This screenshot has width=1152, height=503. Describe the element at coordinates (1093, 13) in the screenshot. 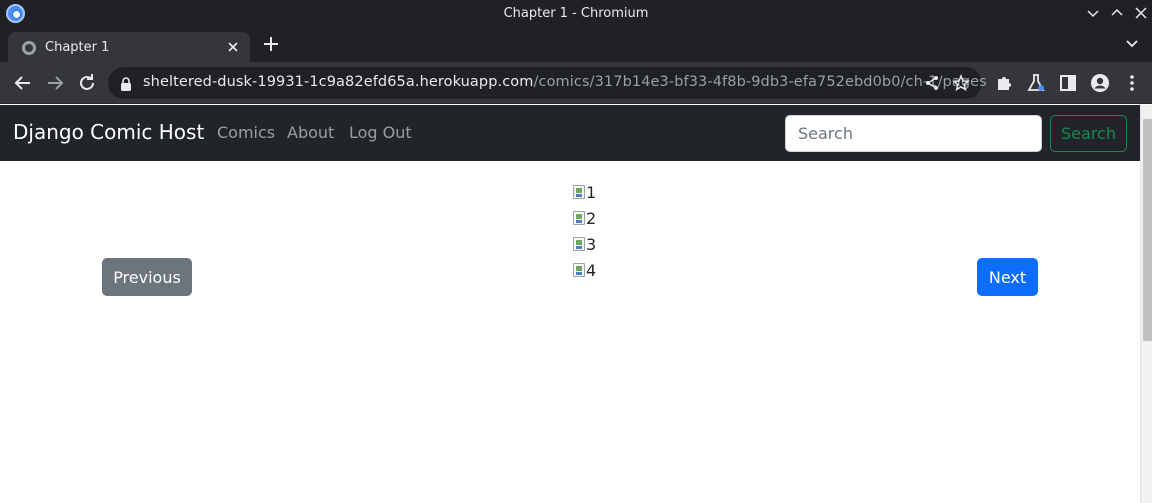

I see `minimize-icon` at that location.